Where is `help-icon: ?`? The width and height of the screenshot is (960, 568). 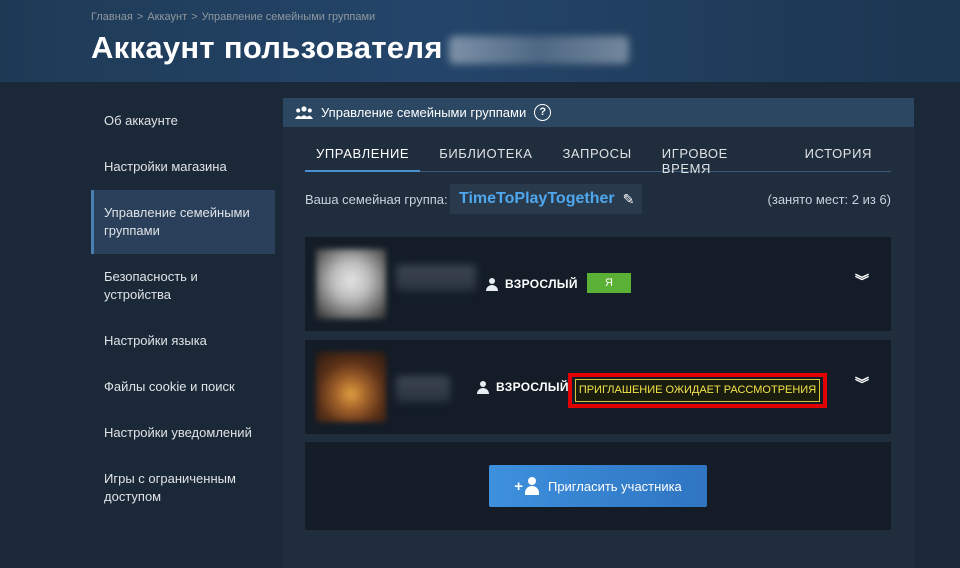
help-icon: ? is located at coordinates (543, 112).